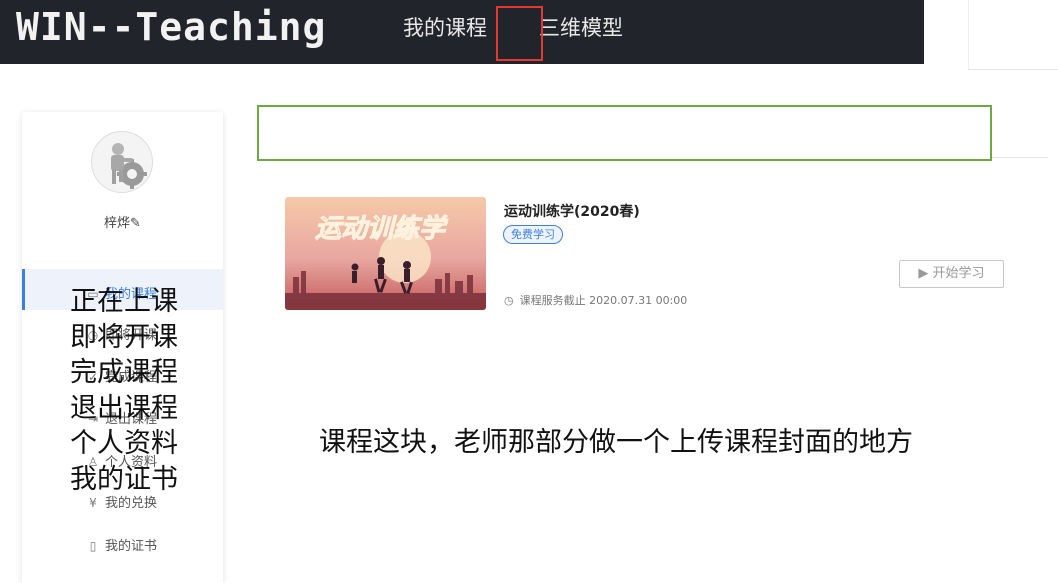 This screenshot has width=1058, height=583. What do you see at coordinates (129, 166) in the screenshot?
I see `robot-avatar-icon` at bounding box center [129, 166].